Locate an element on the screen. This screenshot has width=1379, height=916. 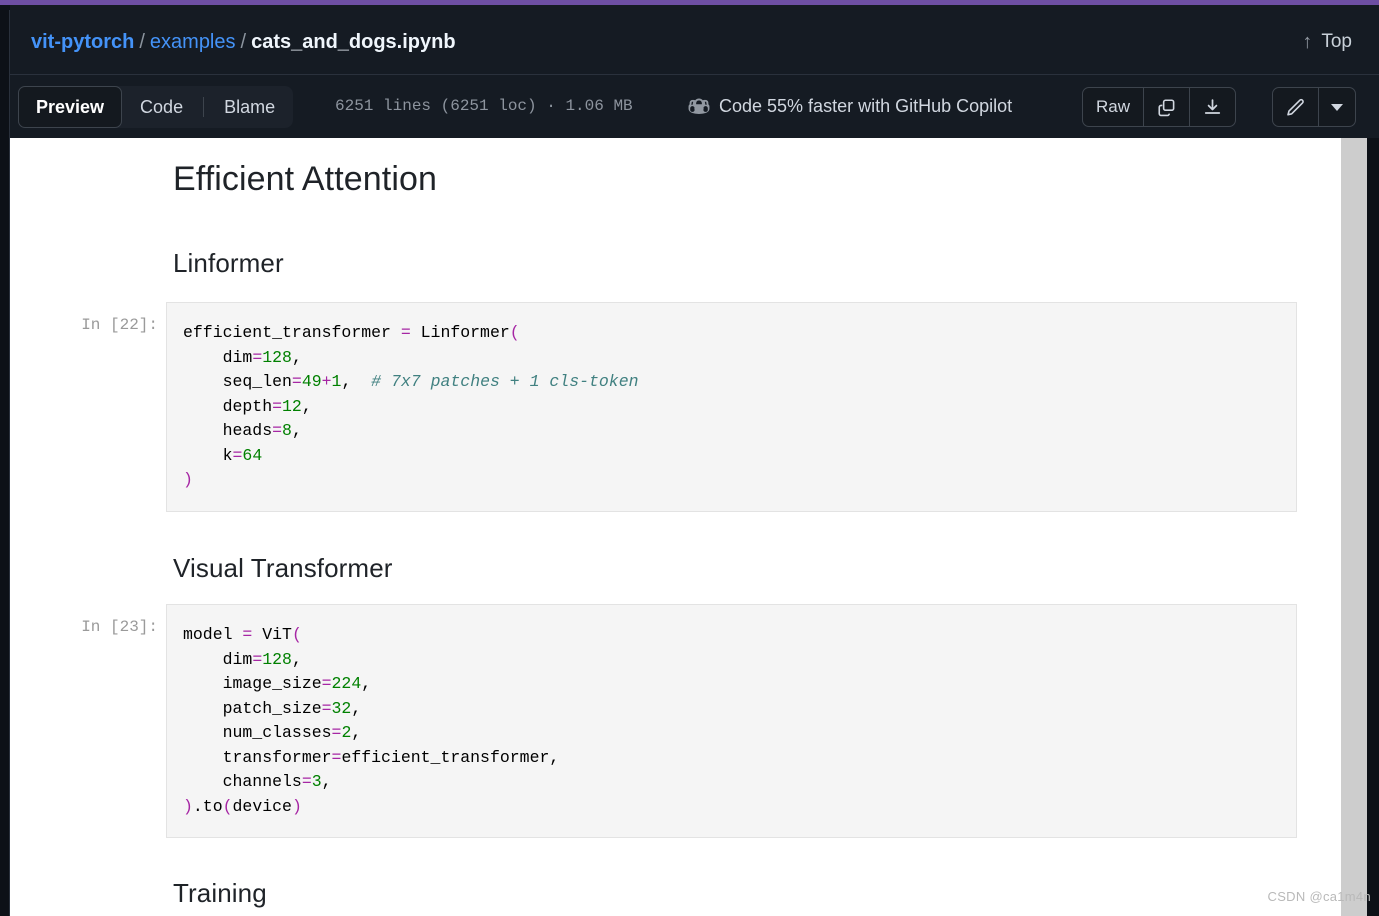
raw-button: Raw is located at coordinates (1113, 107).